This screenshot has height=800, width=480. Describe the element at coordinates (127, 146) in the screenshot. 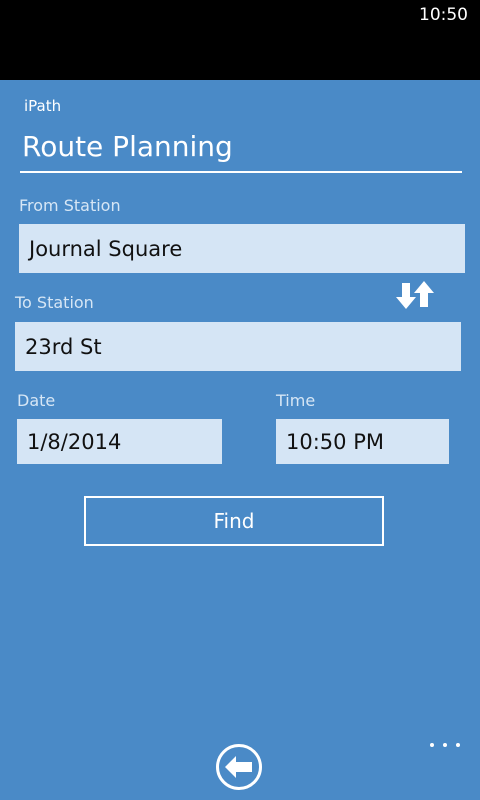

I see `page-title: Route Planning` at that location.